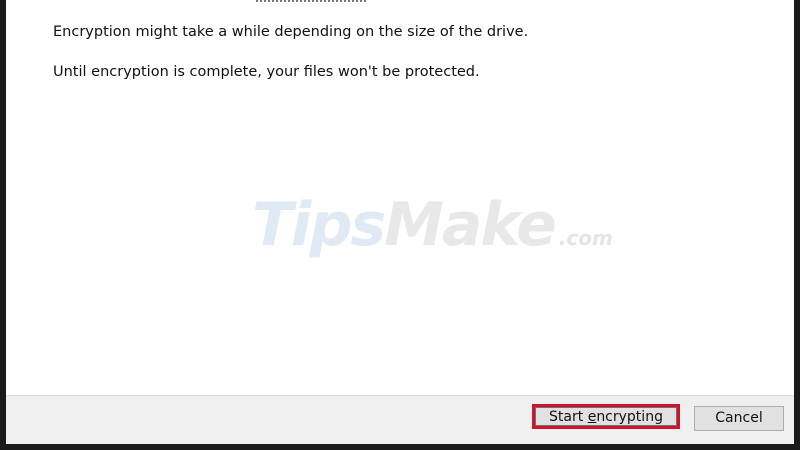 The height and width of the screenshot is (450, 800). Describe the element at coordinates (585, 238) in the screenshot. I see `watermark-com: .com` at that location.